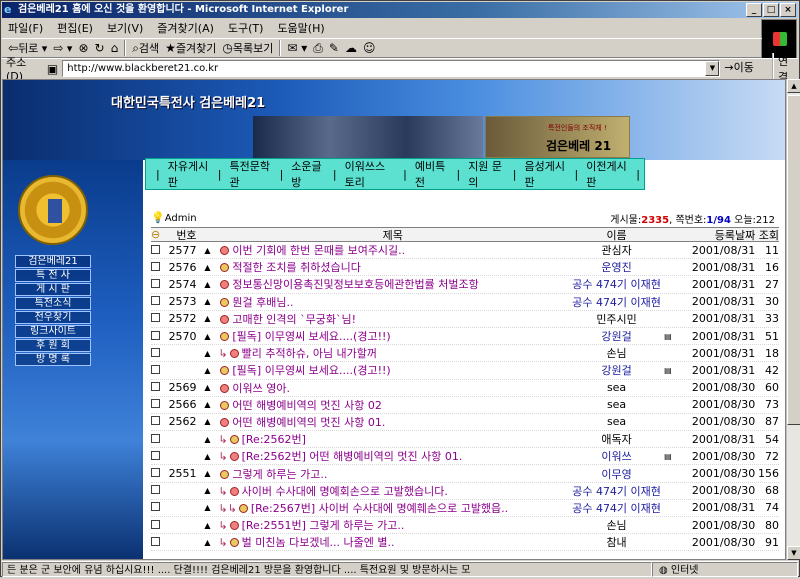 The height and width of the screenshot is (579, 800). I want to click on maximize-button: □, so click(771, 10).